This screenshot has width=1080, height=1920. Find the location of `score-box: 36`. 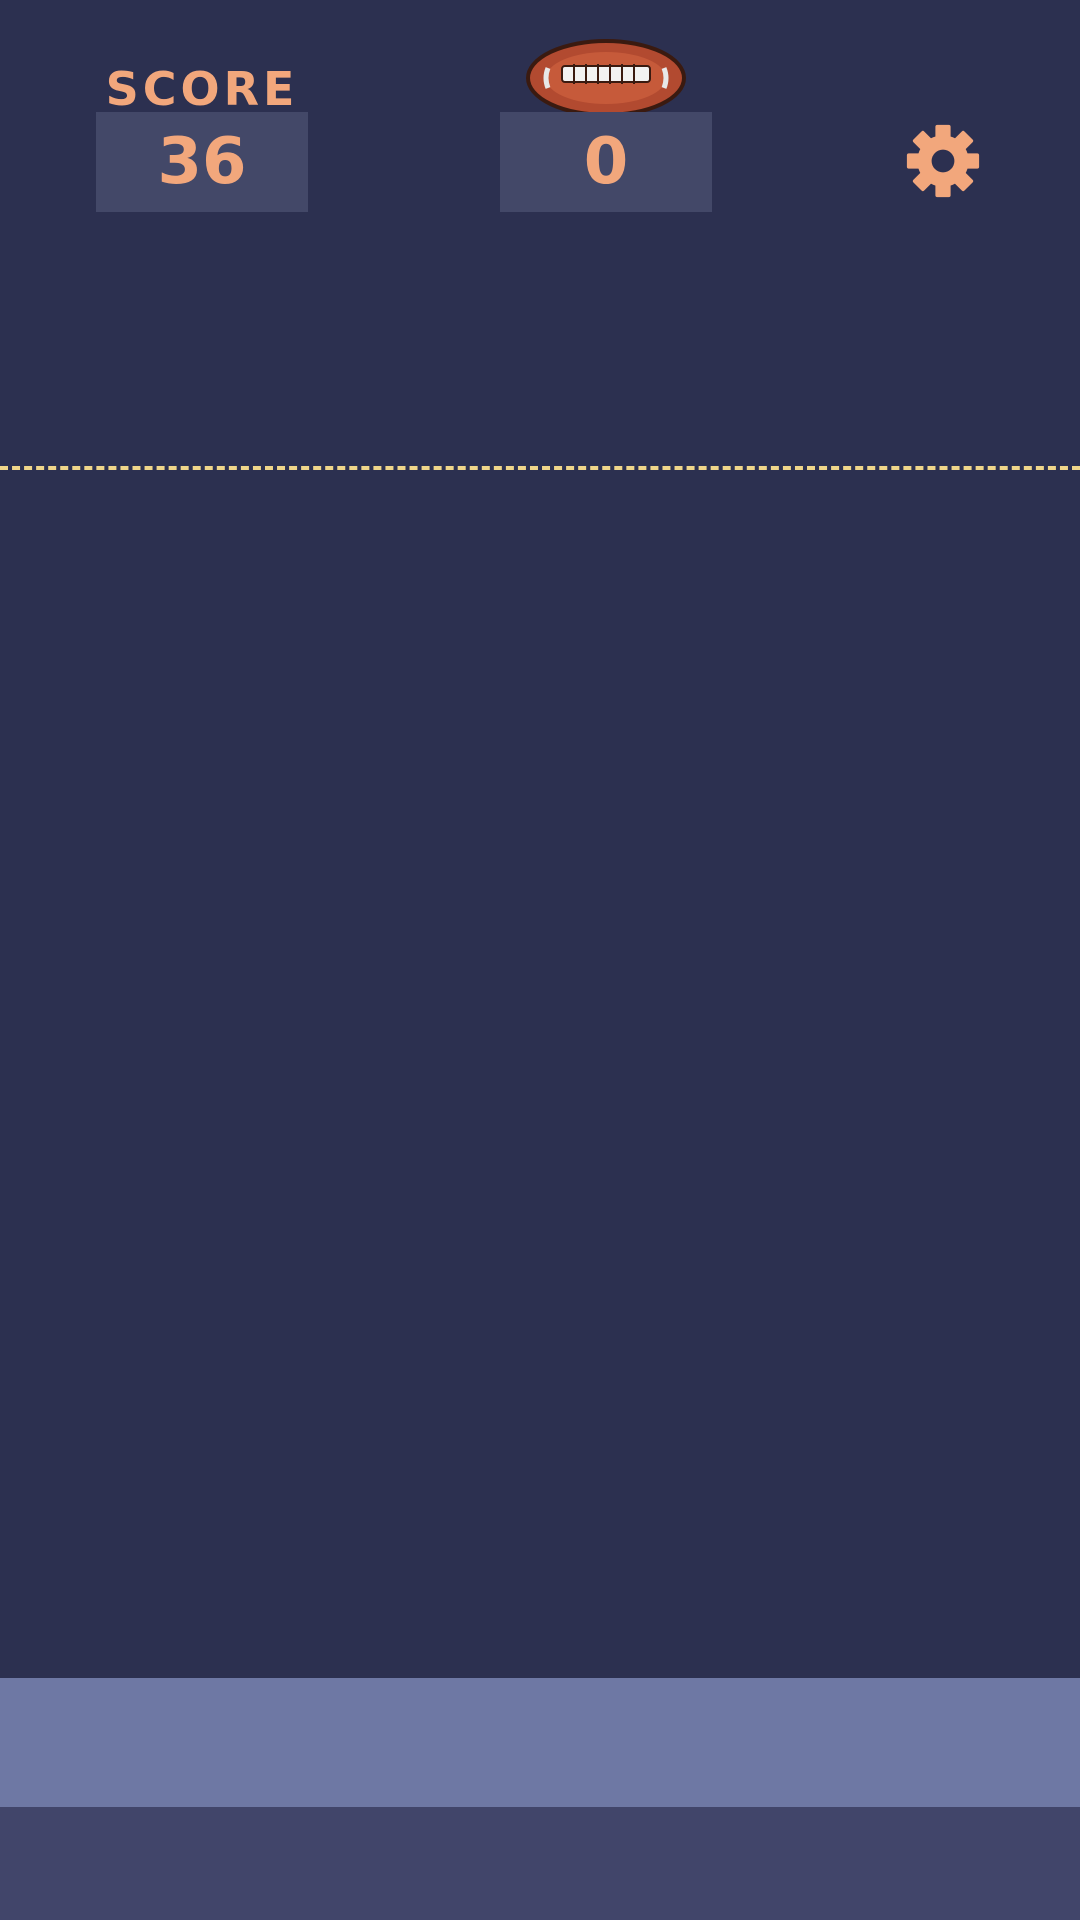

score-box: 36 is located at coordinates (202, 162).